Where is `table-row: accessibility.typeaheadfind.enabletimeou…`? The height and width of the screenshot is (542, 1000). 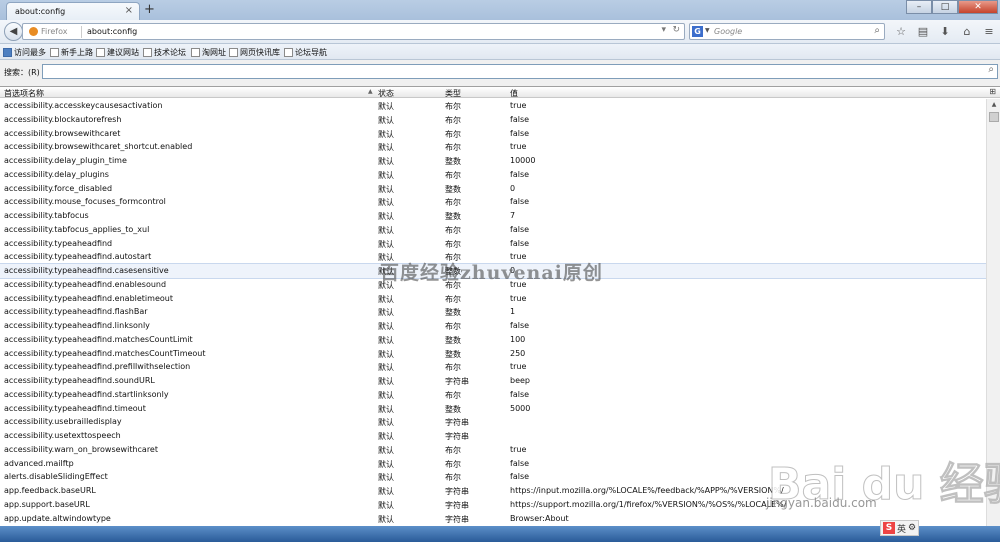
table-row: accessibility.typeaheadfind.enabletimeou… is located at coordinates (493, 299).